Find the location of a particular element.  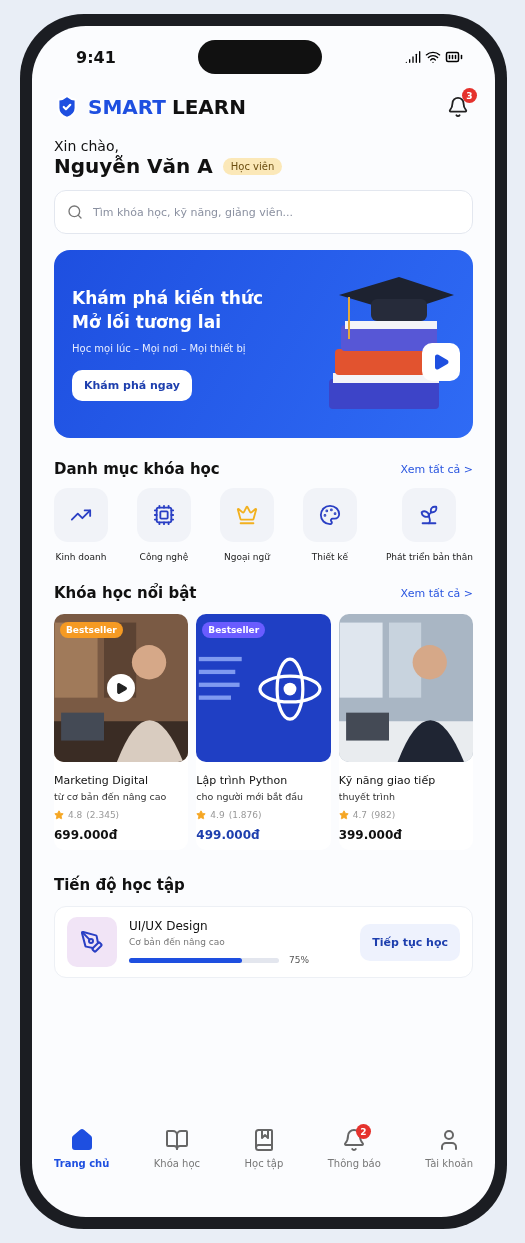

course-price: 699.000đ is located at coordinates (86, 835).